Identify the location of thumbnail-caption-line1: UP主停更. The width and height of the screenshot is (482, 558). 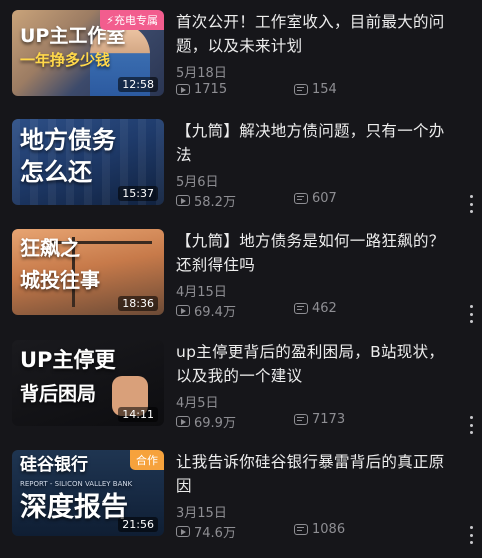
(68, 360).